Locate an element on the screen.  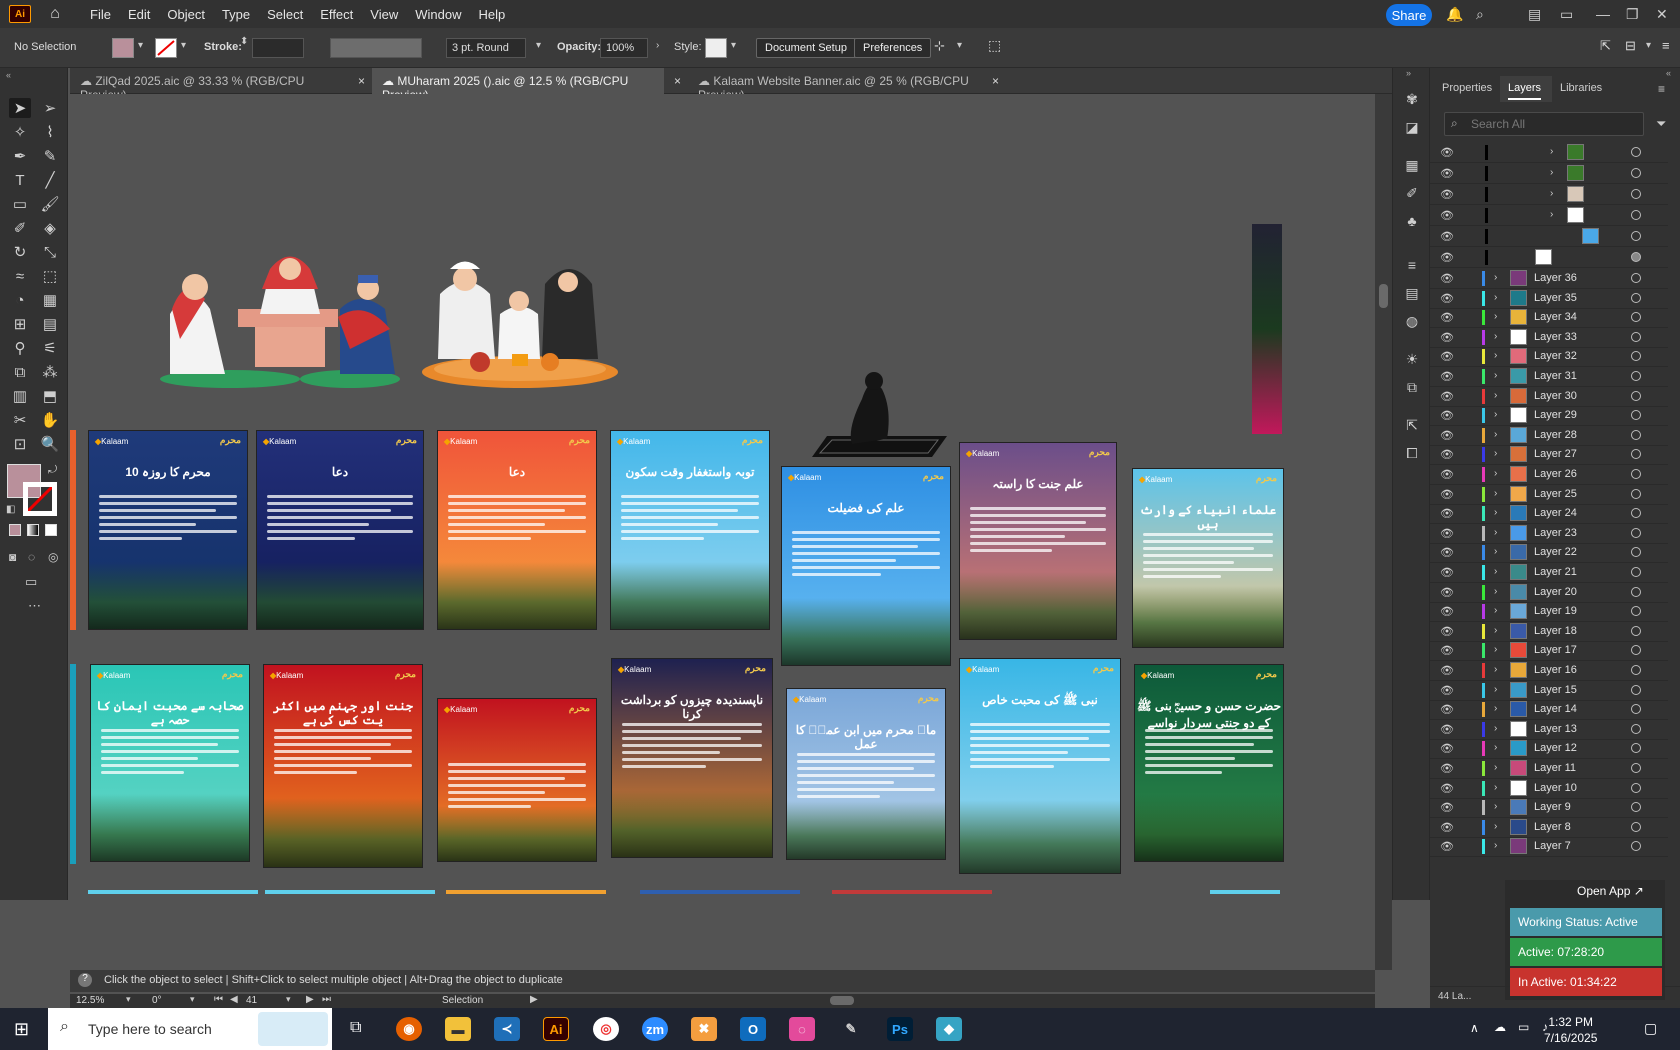
stroke-swatch is located at coordinates (166, 48).